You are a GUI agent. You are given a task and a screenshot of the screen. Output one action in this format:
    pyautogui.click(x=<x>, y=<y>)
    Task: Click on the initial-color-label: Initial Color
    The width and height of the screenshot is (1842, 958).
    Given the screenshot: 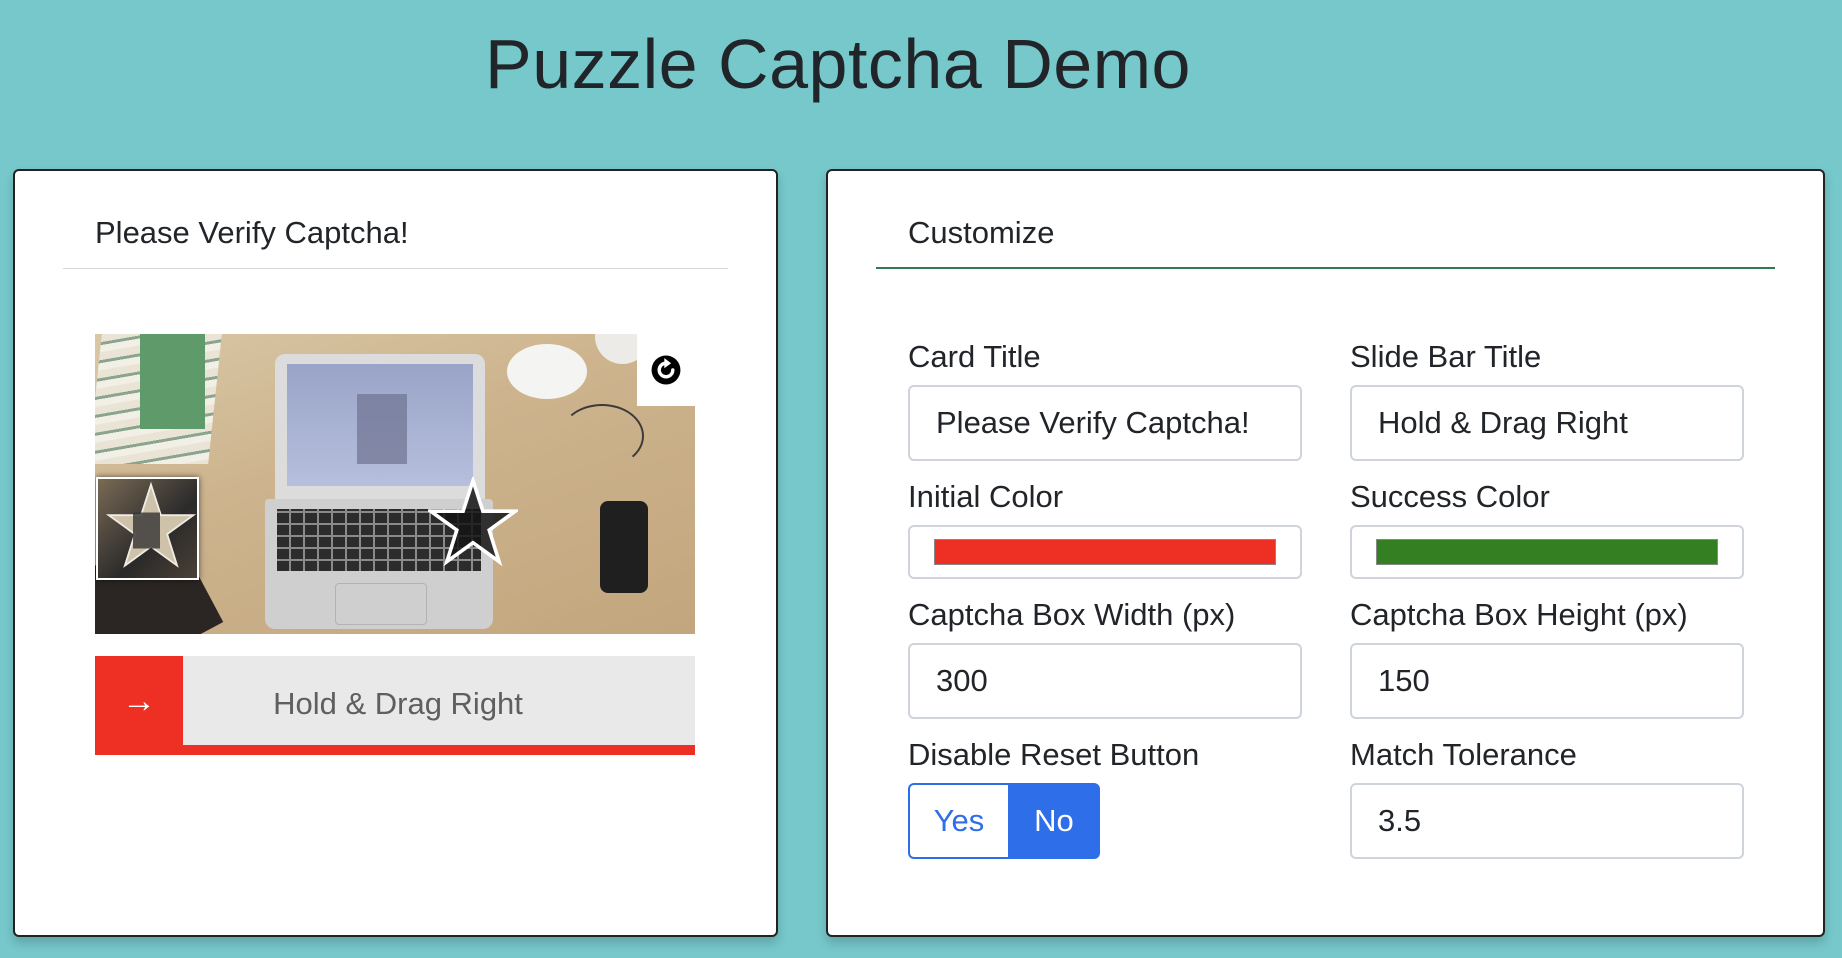 What is the action you would take?
    pyautogui.click(x=986, y=496)
    